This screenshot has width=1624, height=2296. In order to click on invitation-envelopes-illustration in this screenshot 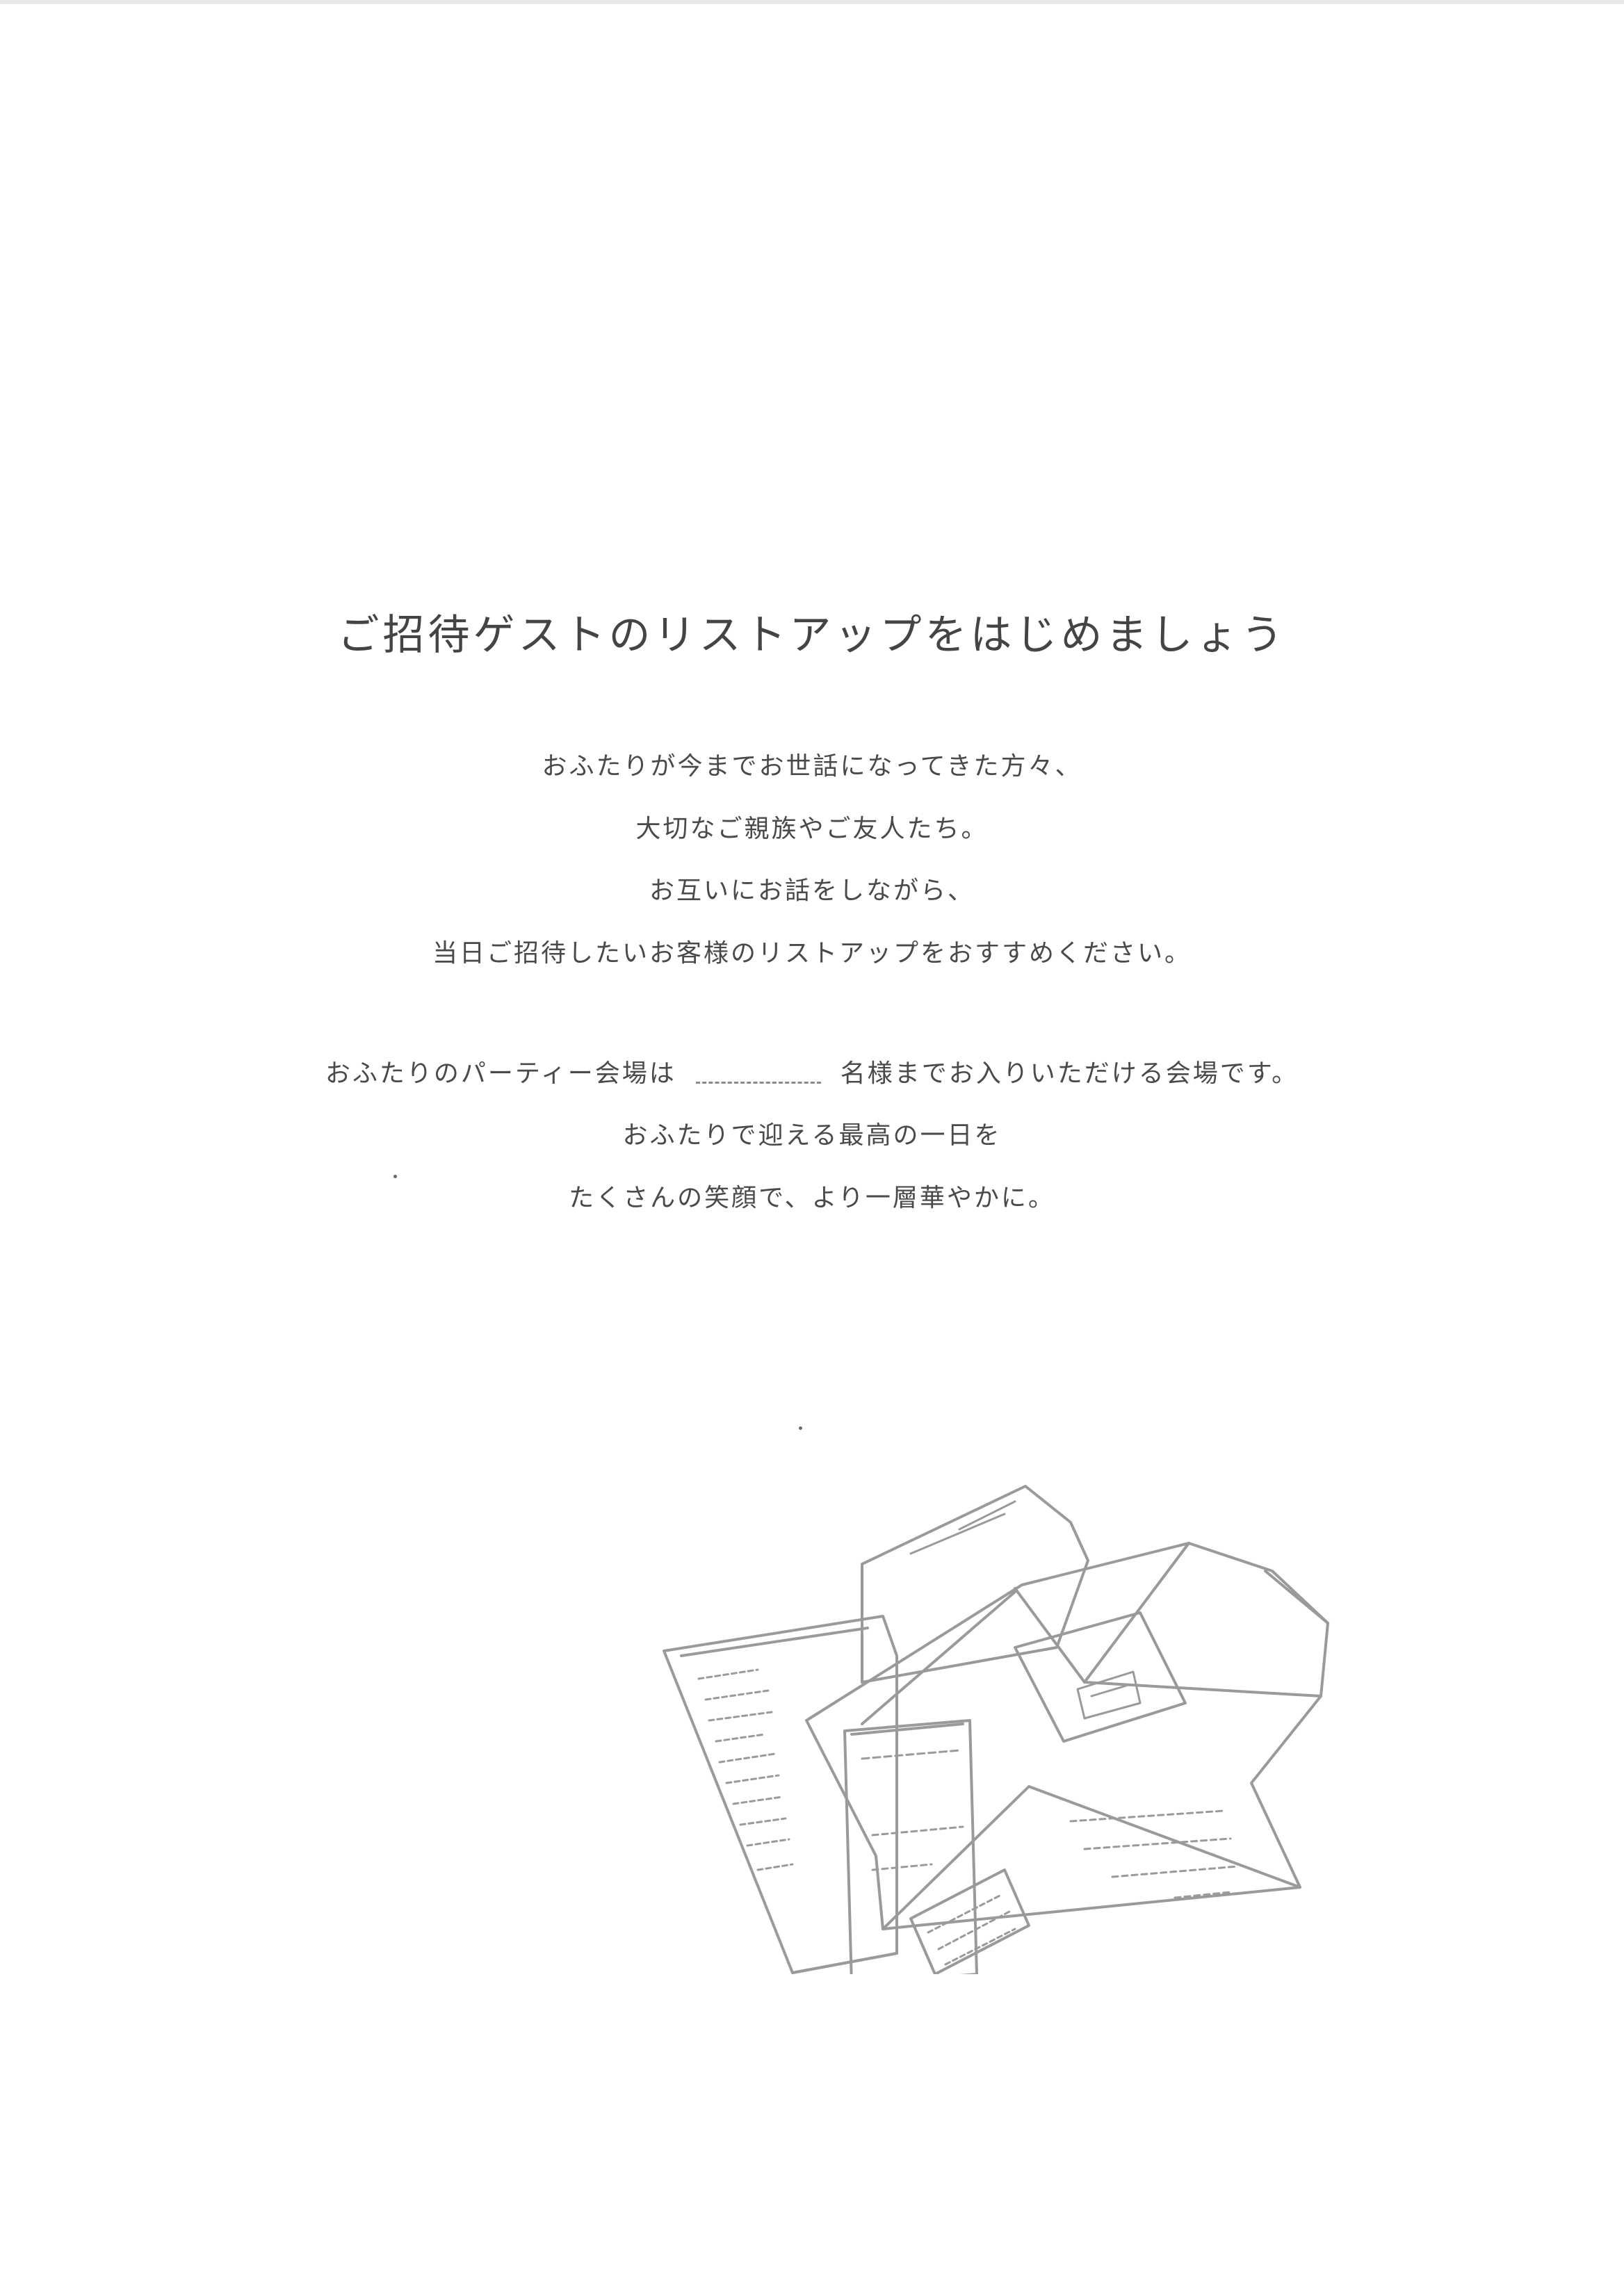, I will do `click(996, 1729)`.